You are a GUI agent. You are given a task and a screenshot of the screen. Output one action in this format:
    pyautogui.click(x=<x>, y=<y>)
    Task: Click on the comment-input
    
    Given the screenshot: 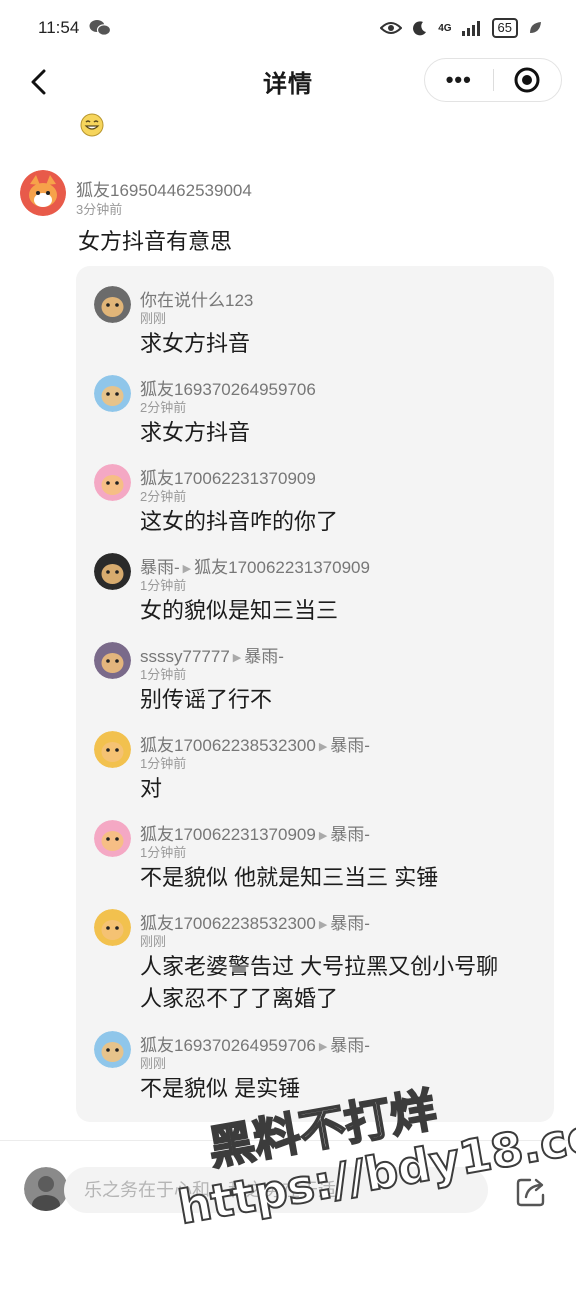 What is the action you would take?
    pyautogui.click(x=276, y=1190)
    